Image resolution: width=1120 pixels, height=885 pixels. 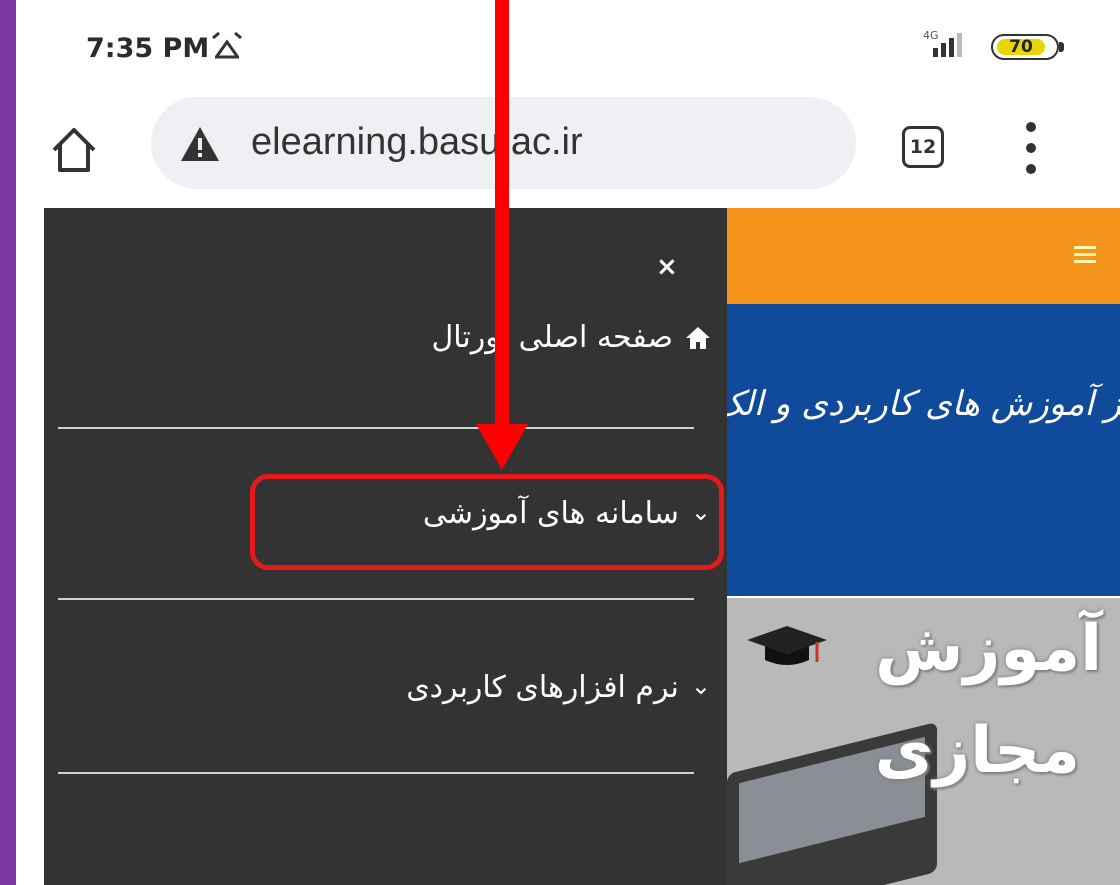 I want to click on battery-icon: 70, so click(x=1027, y=47).